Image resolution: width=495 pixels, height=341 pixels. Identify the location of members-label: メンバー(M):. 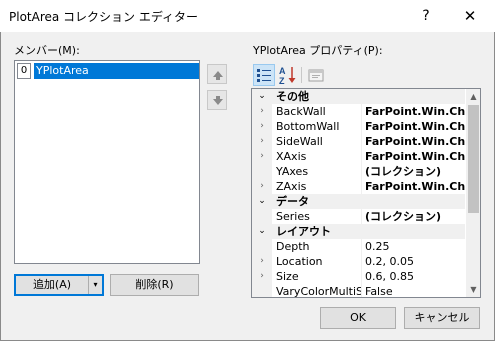
(47, 50).